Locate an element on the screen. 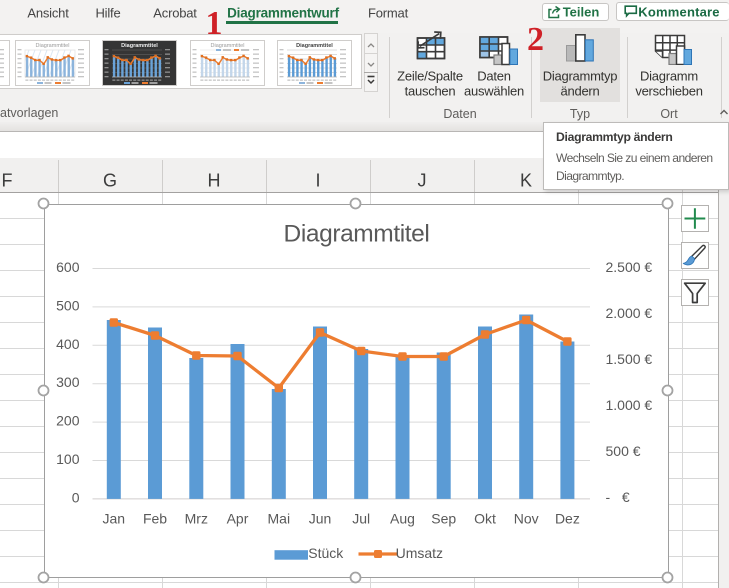  svg-text: 600 is located at coordinates (68, 267).